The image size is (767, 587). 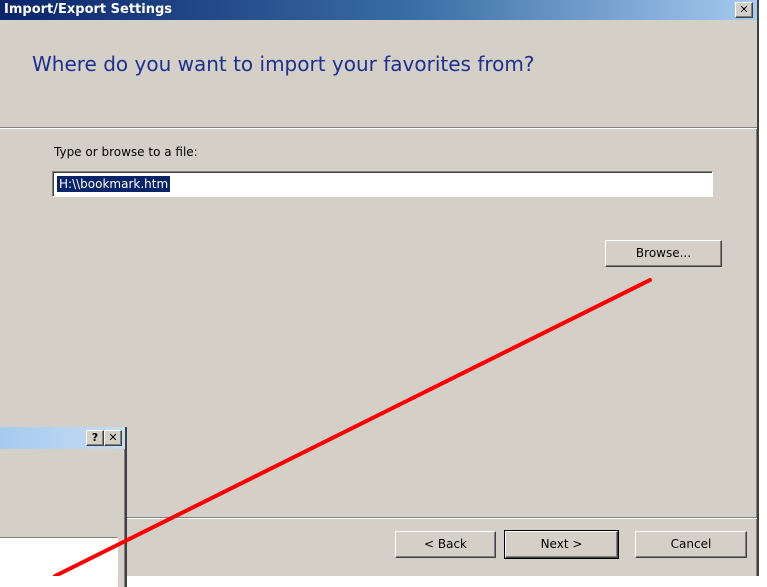 I want to click on overlay-title-bar: ? ✕, so click(x=62, y=438).